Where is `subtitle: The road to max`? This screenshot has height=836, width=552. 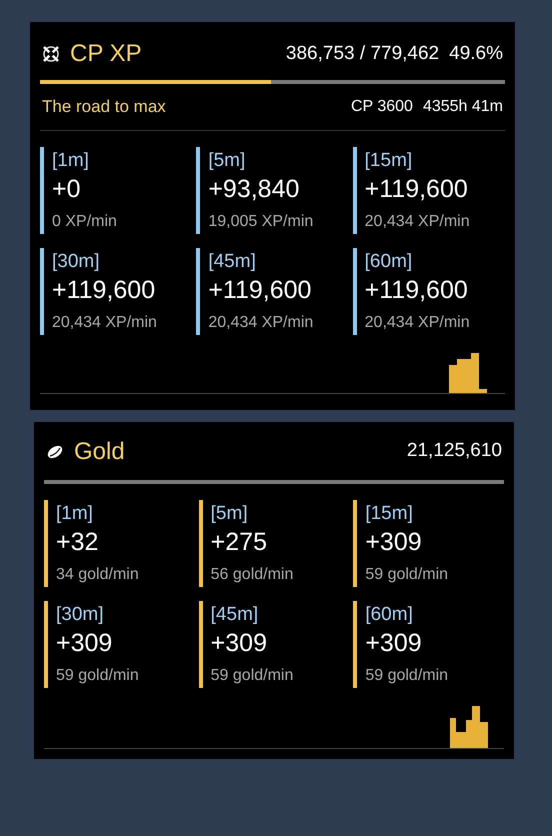
subtitle: The road to max is located at coordinates (104, 107).